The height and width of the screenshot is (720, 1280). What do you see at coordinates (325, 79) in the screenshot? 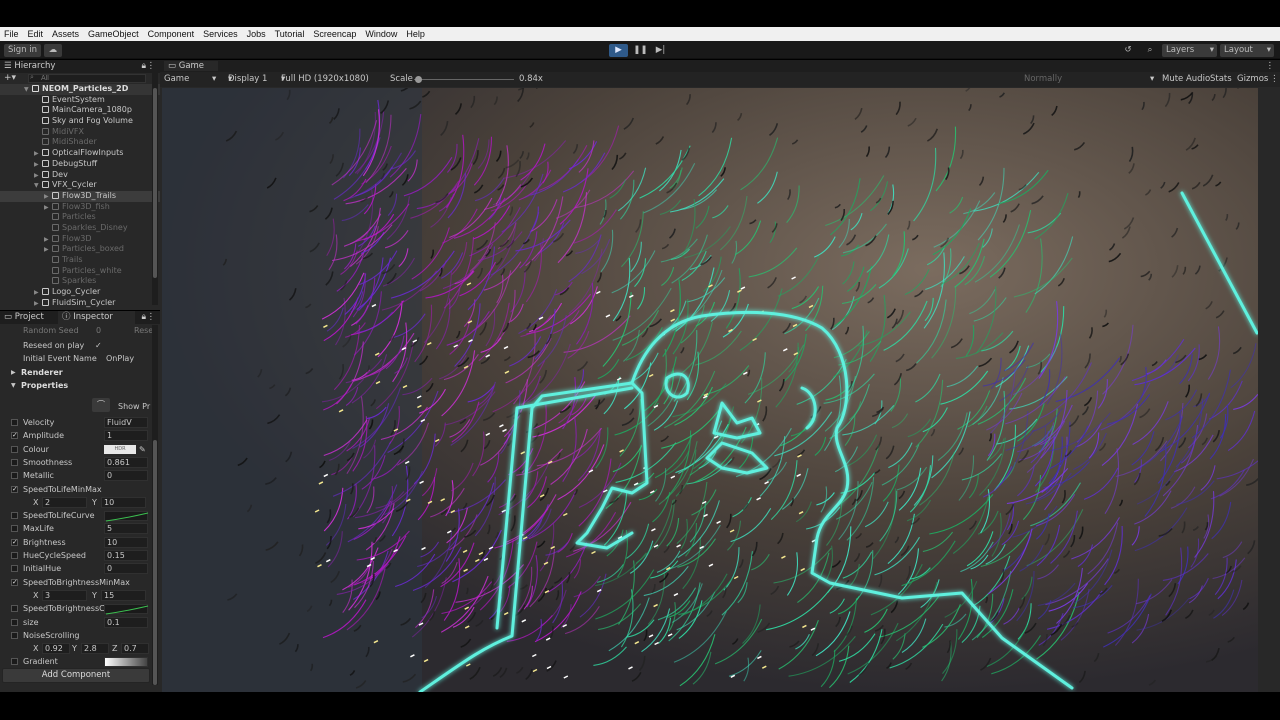
I see `resolution-dropdown: Full HD (1920x1080) ▾` at bounding box center [325, 79].